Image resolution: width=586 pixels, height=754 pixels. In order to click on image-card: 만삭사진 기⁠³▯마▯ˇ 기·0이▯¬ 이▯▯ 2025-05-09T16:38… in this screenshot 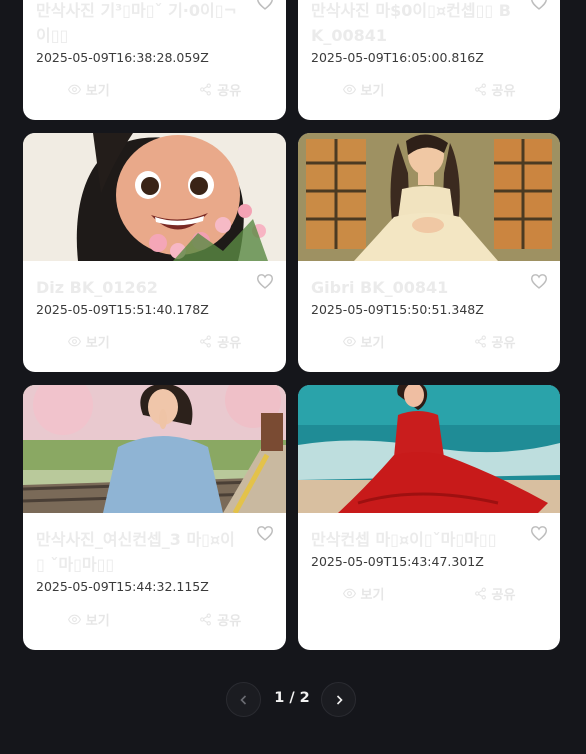, I will do `click(154, 60)`.